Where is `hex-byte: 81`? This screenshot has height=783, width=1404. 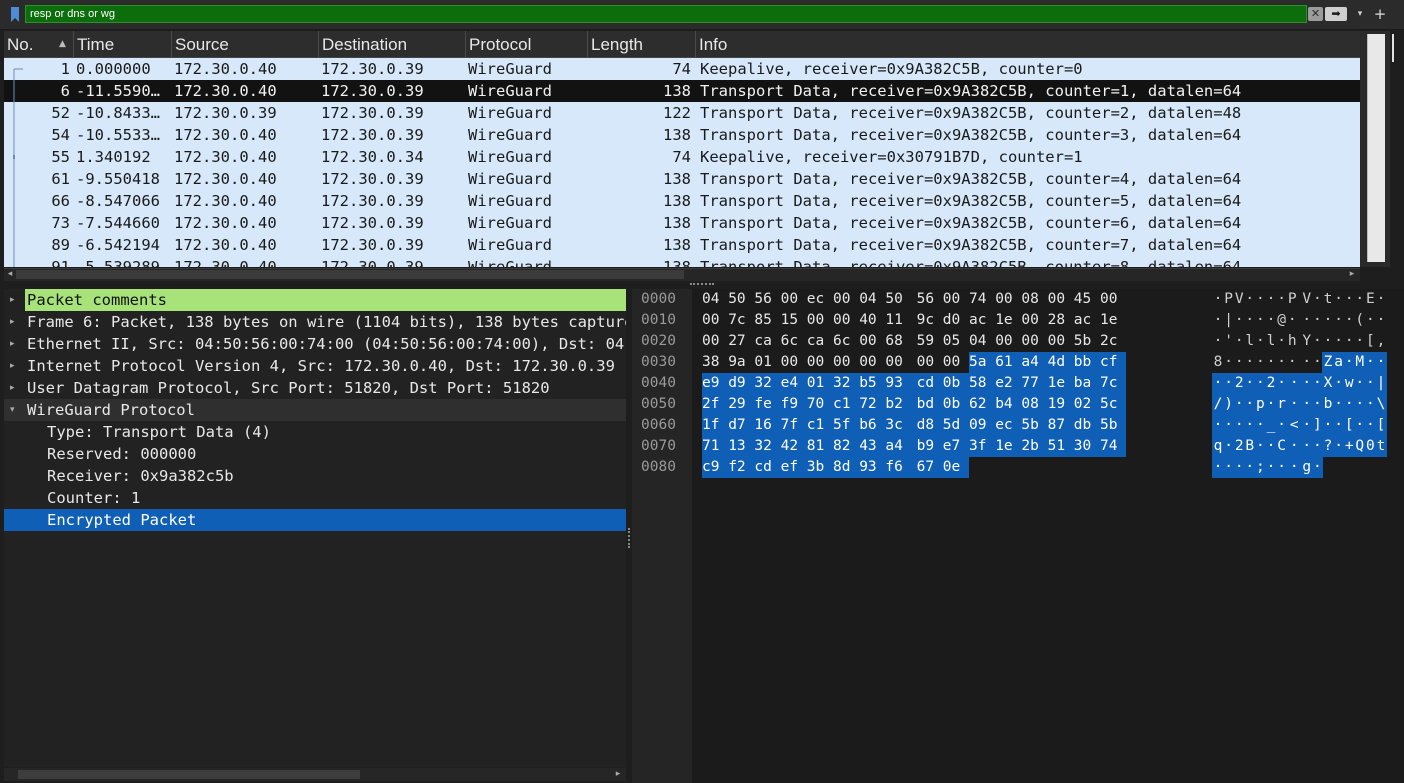 hex-byte: 81 is located at coordinates (820, 446).